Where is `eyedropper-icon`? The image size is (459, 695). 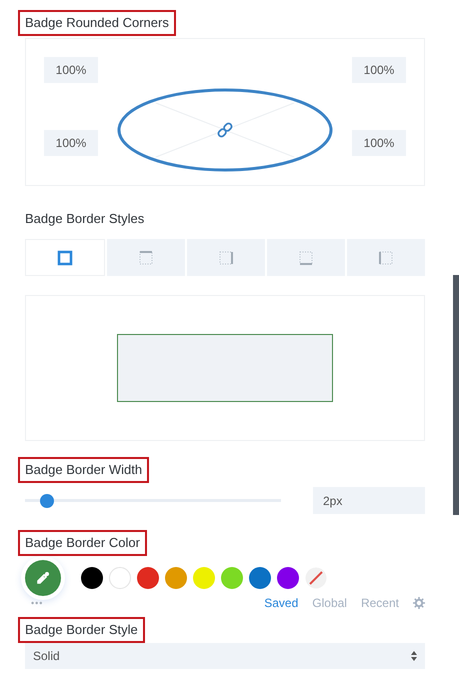
eyedropper-icon is located at coordinates (43, 578).